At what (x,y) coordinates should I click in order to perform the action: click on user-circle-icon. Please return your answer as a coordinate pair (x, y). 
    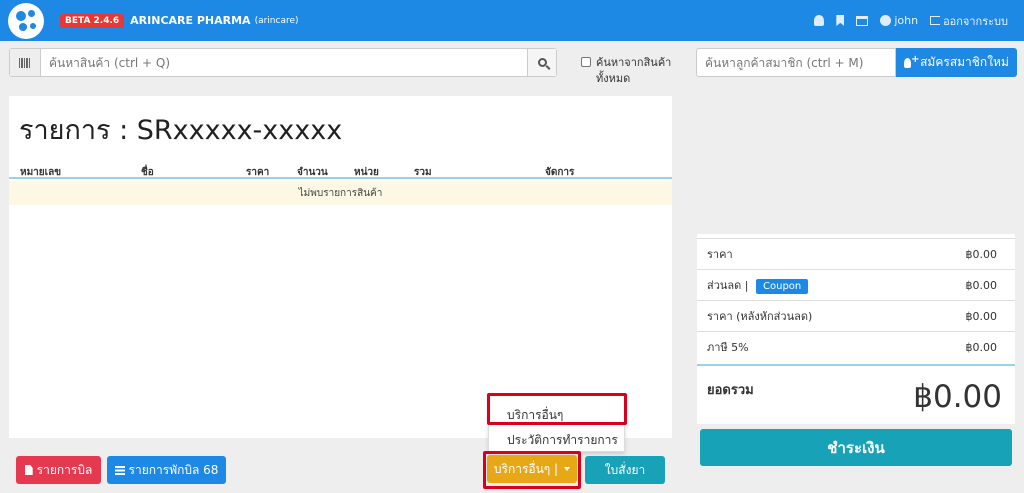
    Looking at the image, I should click on (886, 20).